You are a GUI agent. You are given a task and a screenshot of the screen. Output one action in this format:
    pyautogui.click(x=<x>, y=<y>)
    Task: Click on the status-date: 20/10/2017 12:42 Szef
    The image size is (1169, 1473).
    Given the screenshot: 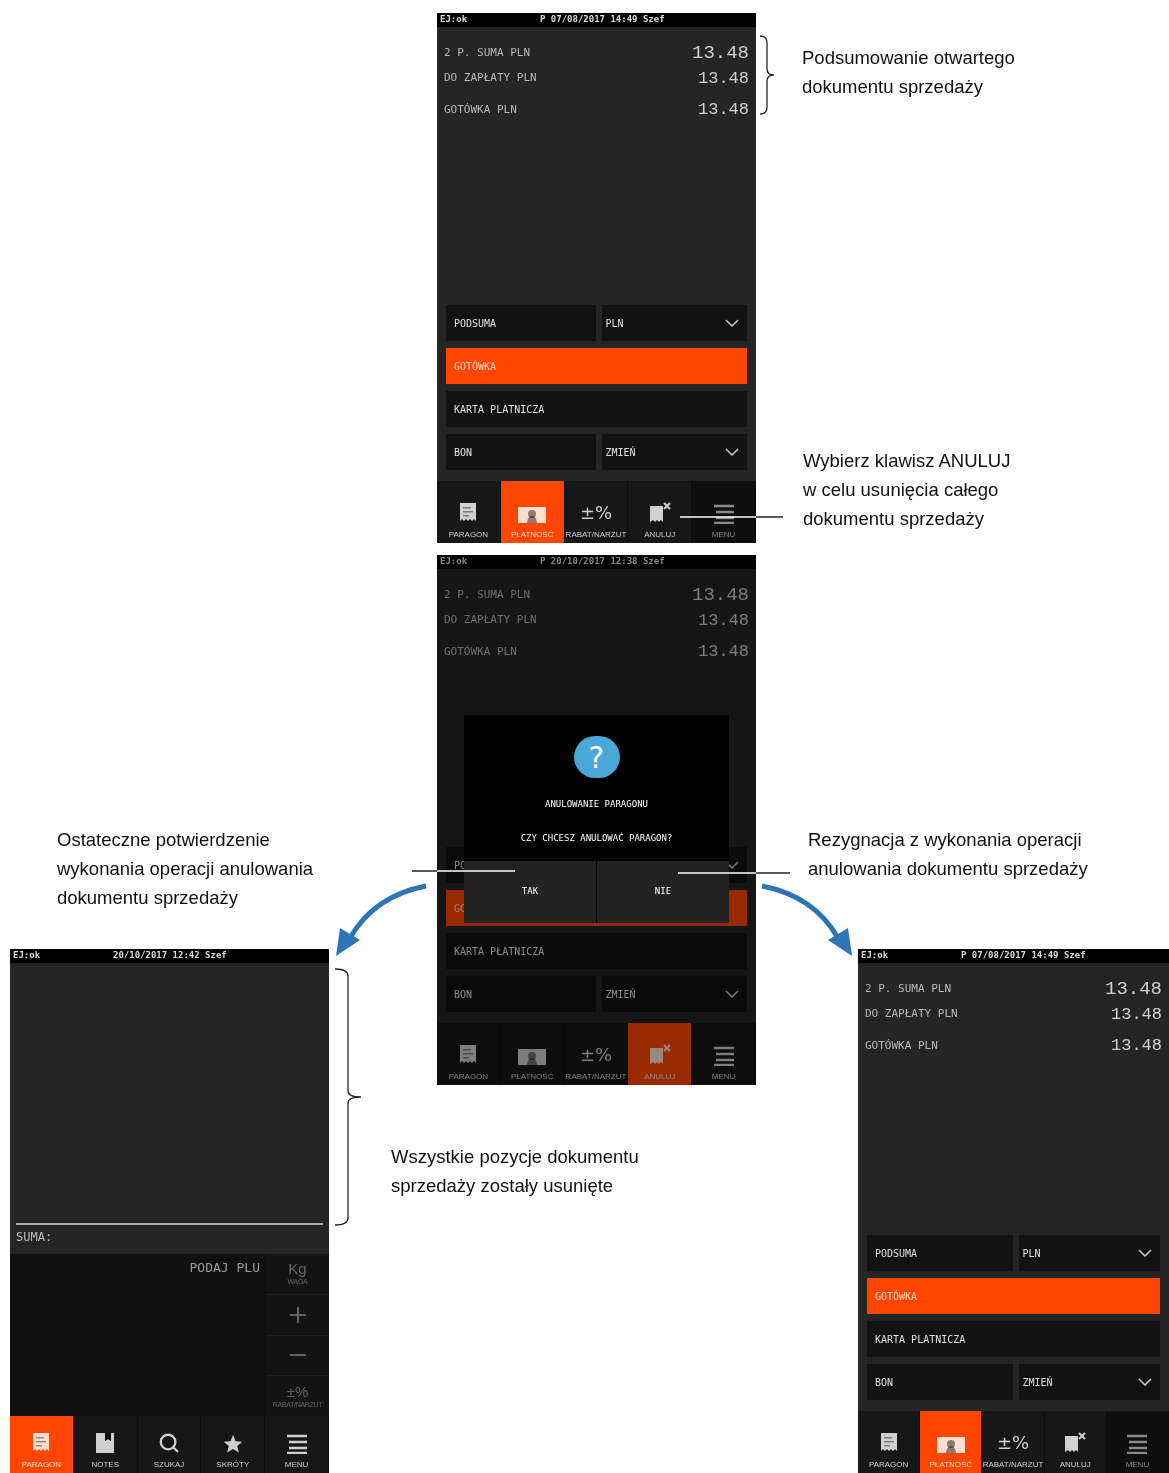 What is the action you would take?
    pyautogui.click(x=170, y=956)
    